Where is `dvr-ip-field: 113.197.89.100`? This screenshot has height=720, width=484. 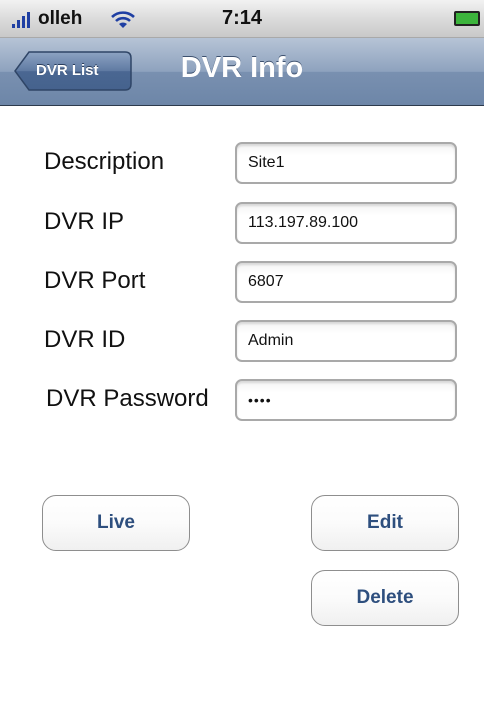 dvr-ip-field: 113.197.89.100 is located at coordinates (346, 223).